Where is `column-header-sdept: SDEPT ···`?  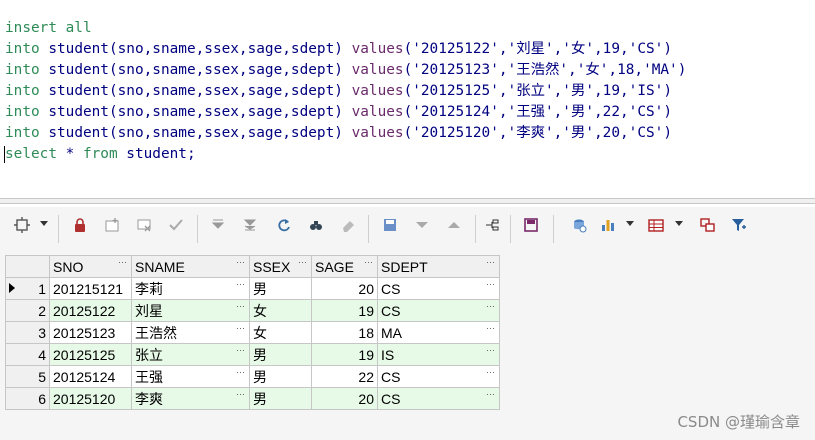 column-header-sdept: SDEPT ··· is located at coordinates (438, 266).